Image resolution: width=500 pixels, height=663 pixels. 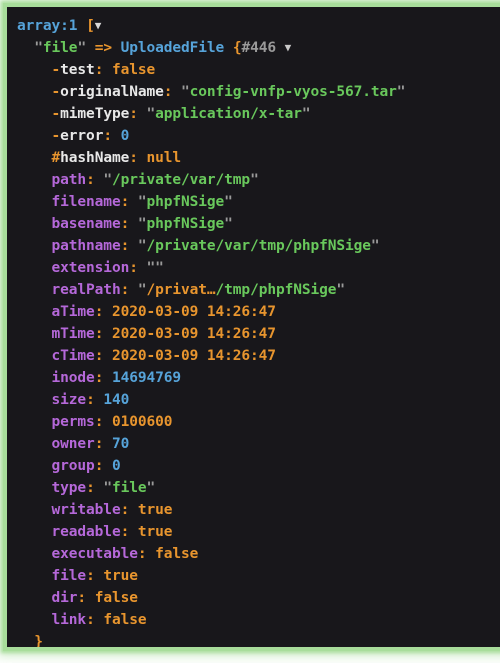 What do you see at coordinates (258, 598) in the screenshot?
I see `property-row: dir: false` at bounding box center [258, 598].